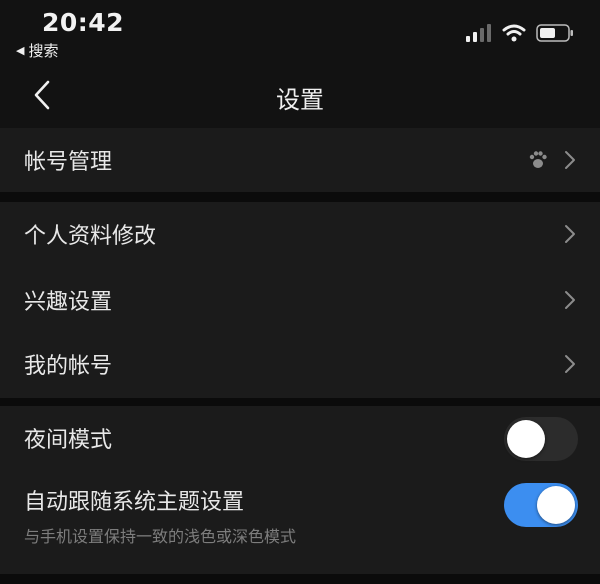 The width and height of the screenshot is (600, 584). I want to click on follow-system-theme-toggle, so click(541, 505).